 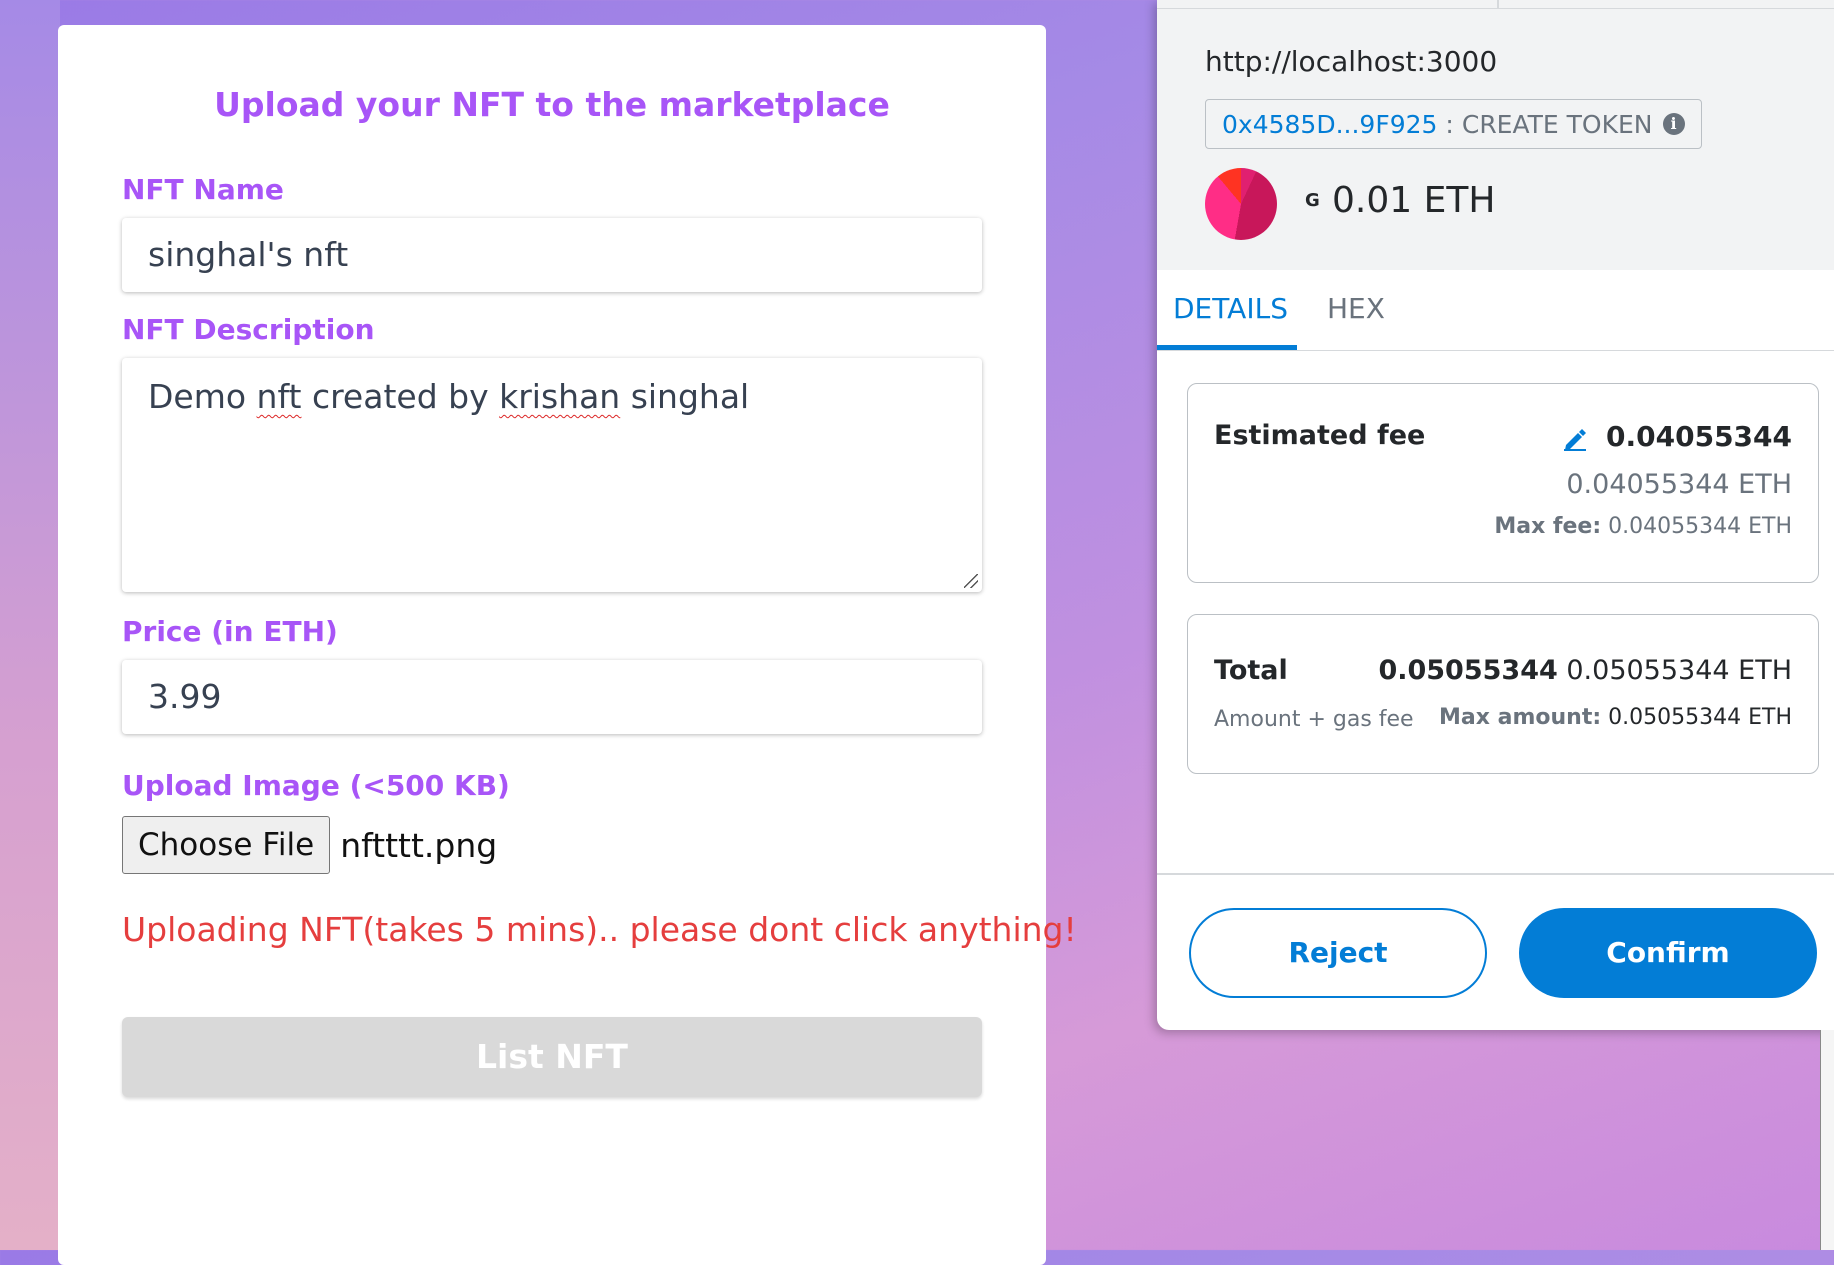 I want to click on total-primary: 0.05055344, so click(x=1468, y=670).